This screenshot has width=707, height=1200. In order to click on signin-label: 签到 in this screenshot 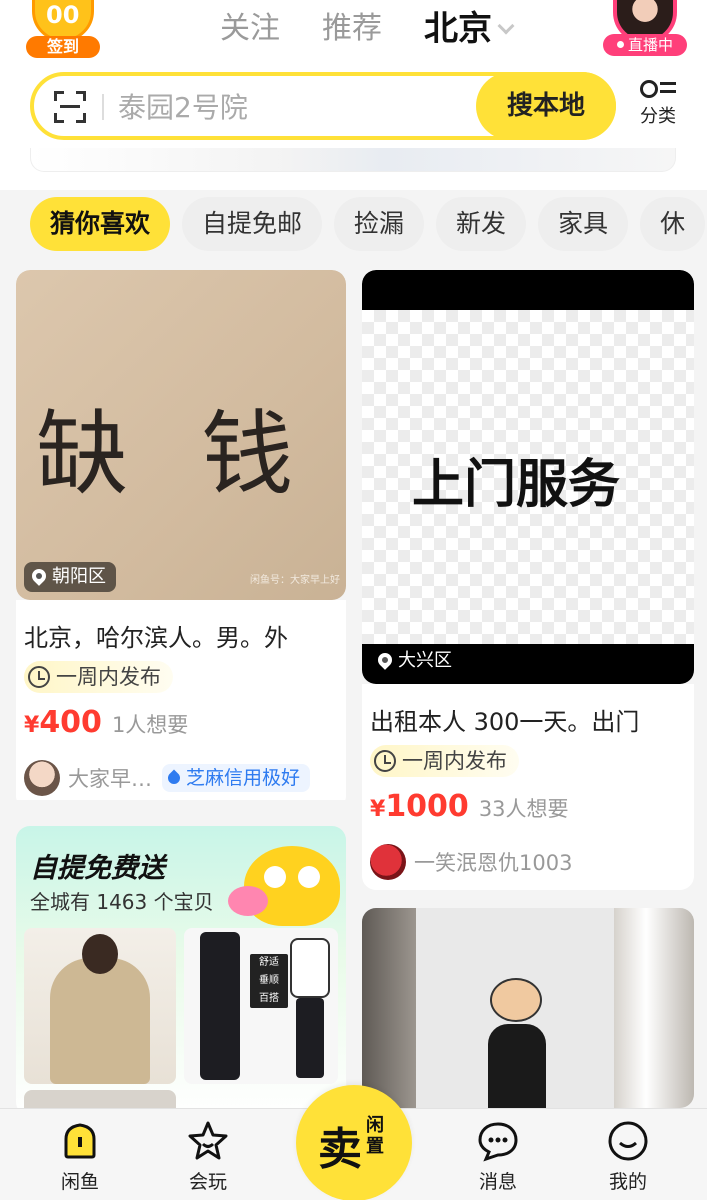, I will do `click(63, 47)`.